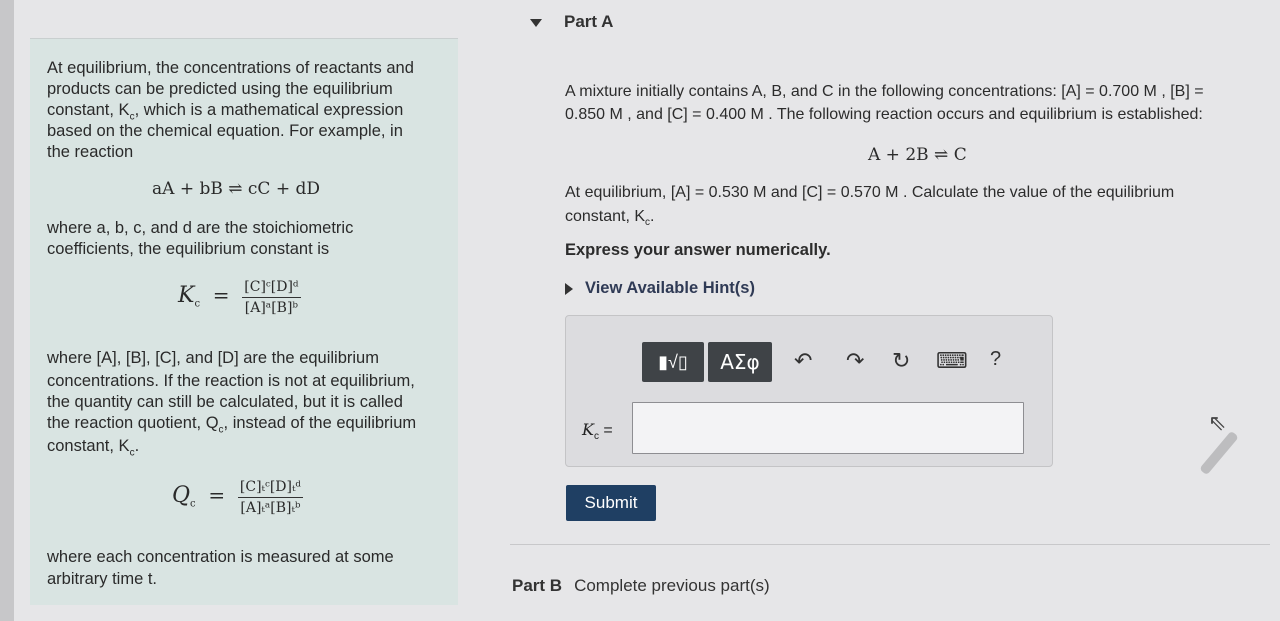 Image resolution: width=1280 pixels, height=621 pixels. Describe the element at coordinates (597, 431) in the screenshot. I see `answer-label: Kc =` at that location.